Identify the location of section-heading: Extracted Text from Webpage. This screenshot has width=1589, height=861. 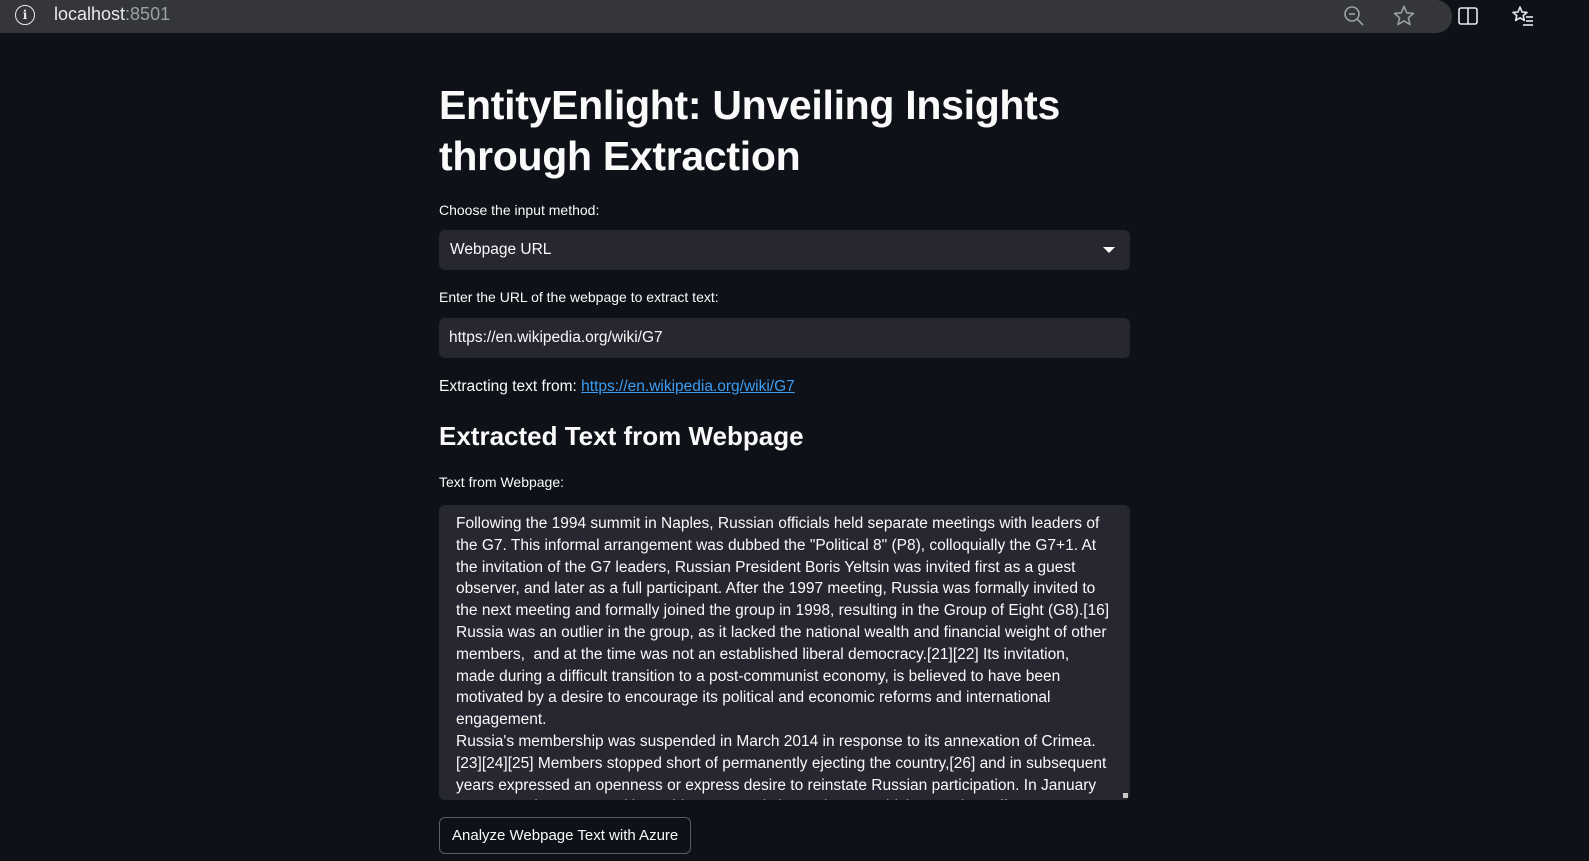
(621, 436).